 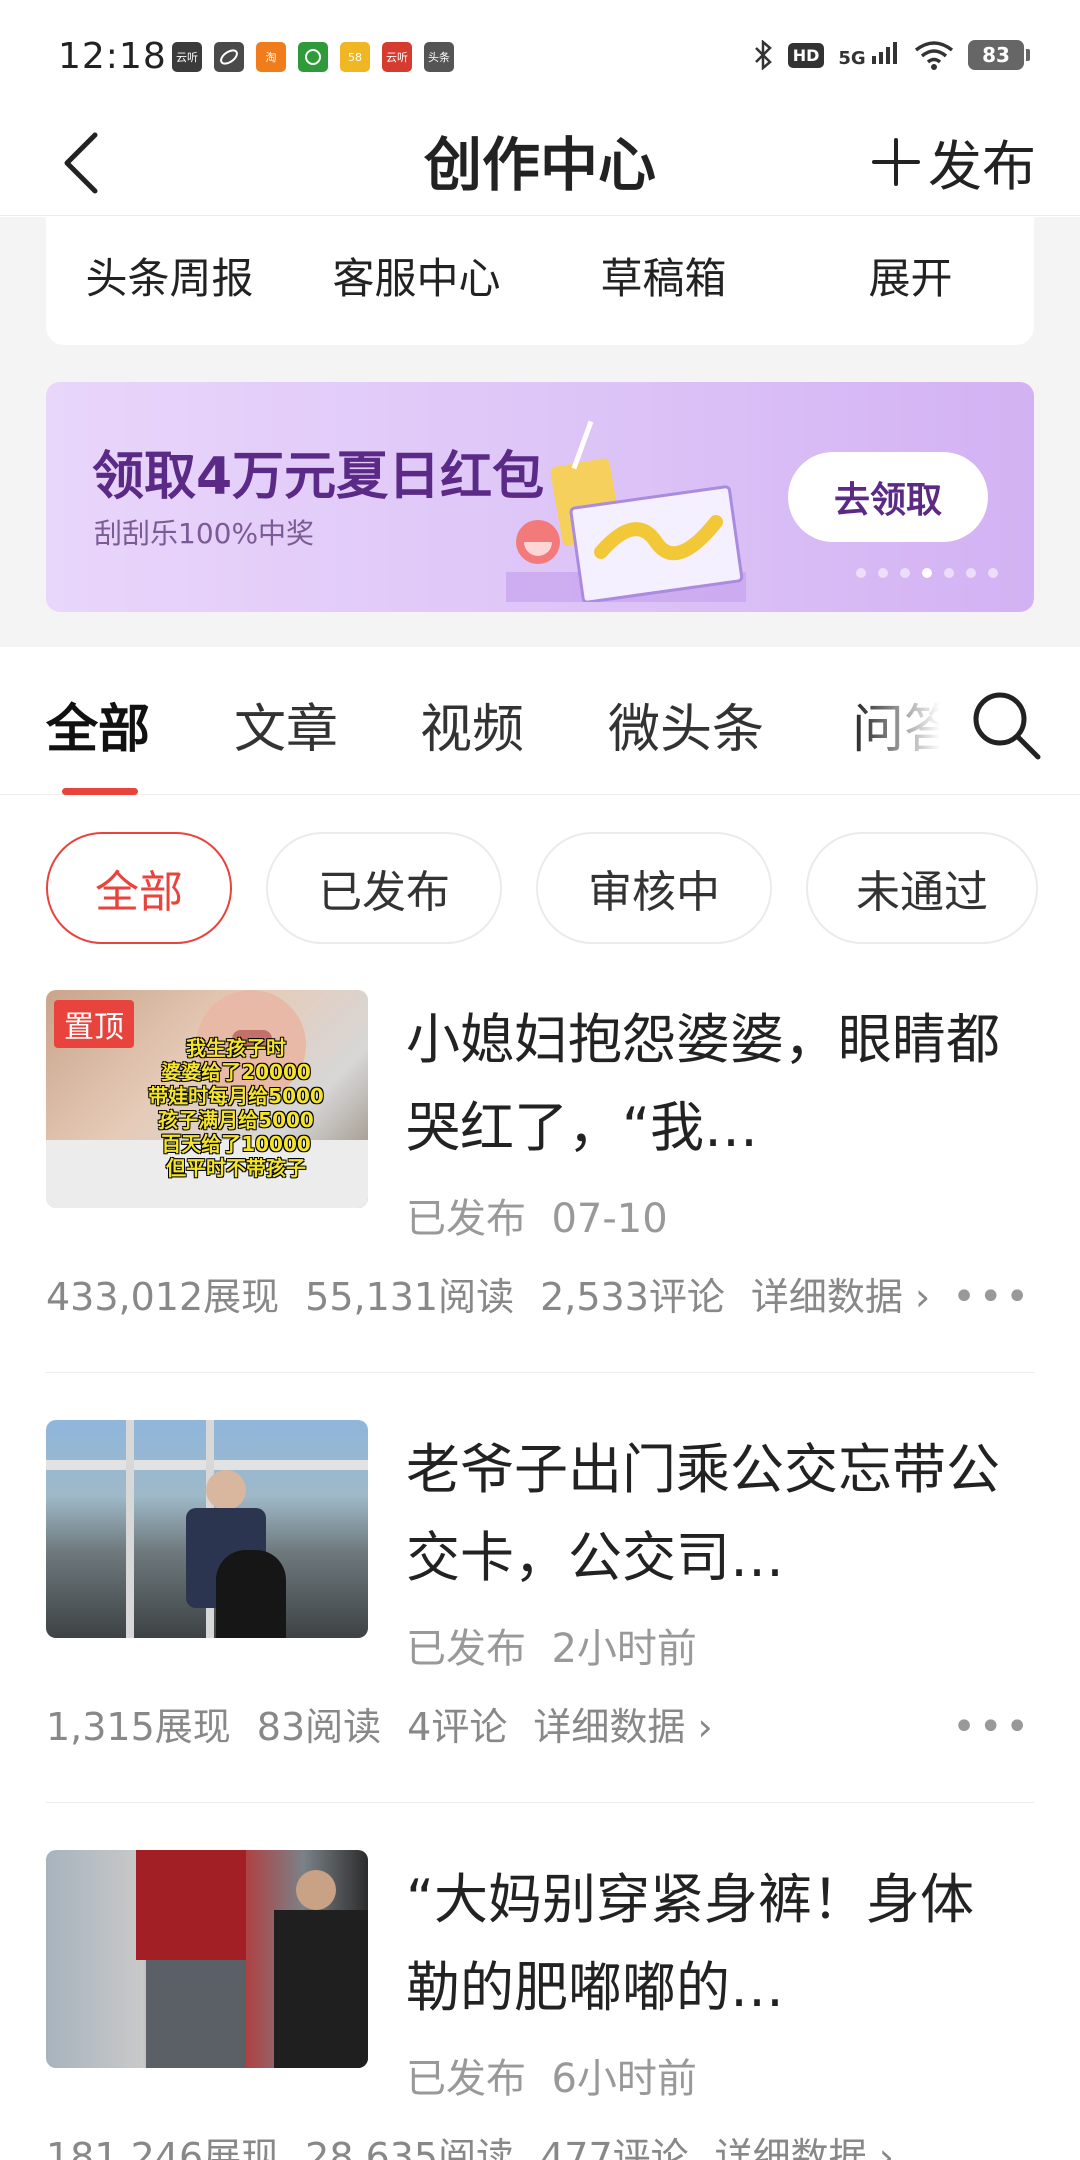 What do you see at coordinates (982, 166) in the screenshot?
I see `publish-label: 发布` at bounding box center [982, 166].